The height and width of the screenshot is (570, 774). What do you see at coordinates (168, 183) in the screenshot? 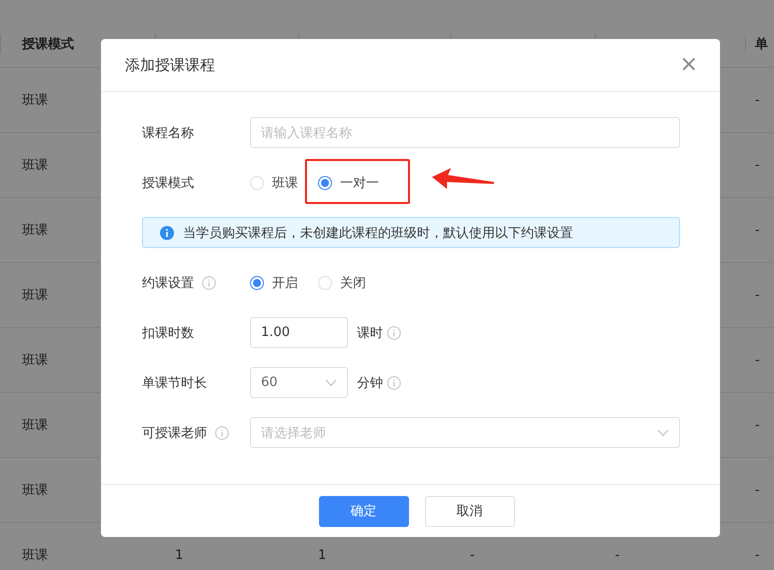
I see `field-label: 授课模式` at bounding box center [168, 183].